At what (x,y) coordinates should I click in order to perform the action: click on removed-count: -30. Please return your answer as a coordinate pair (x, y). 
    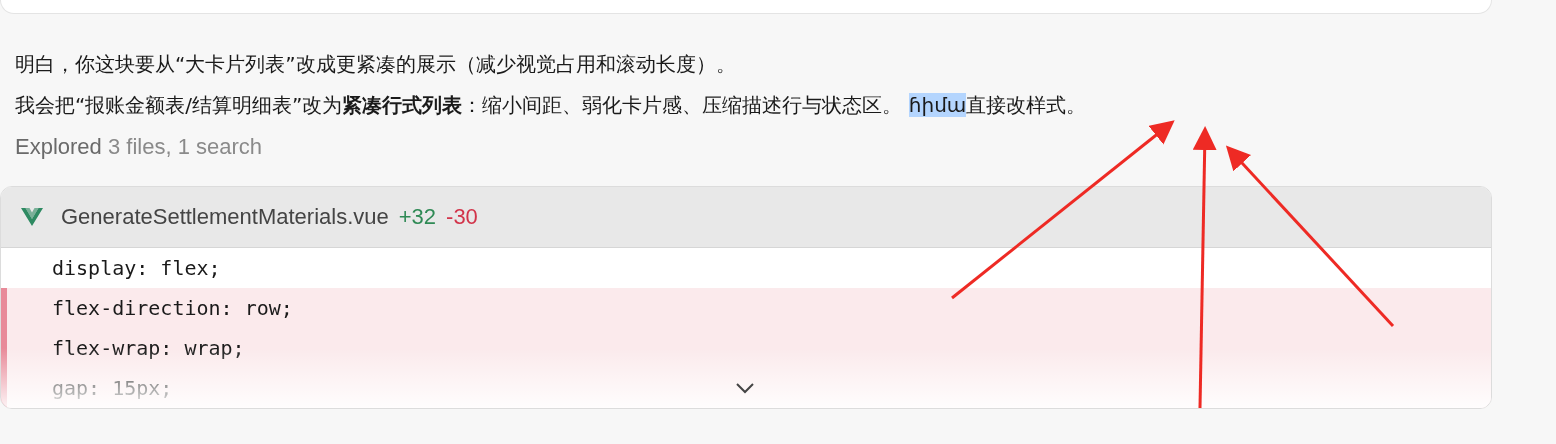
    Looking at the image, I should click on (462, 217).